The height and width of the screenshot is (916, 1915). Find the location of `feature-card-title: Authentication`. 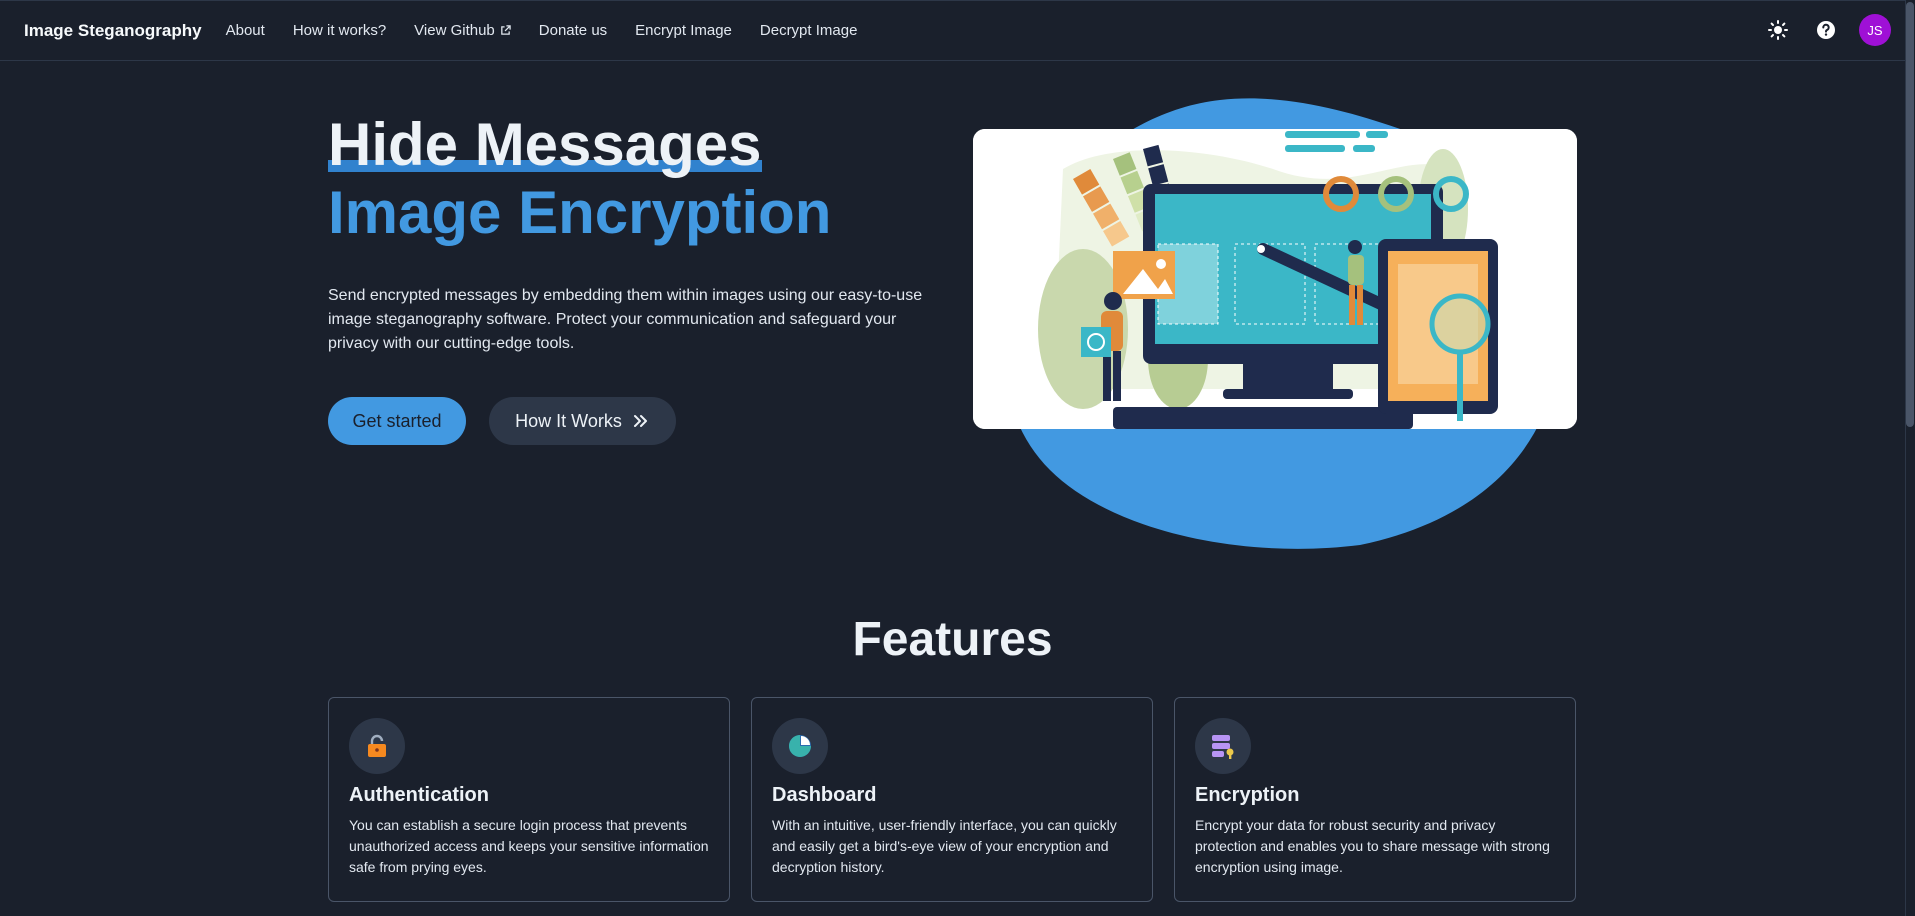

feature-card-title: Authentication is located at coordinates (419, 795).